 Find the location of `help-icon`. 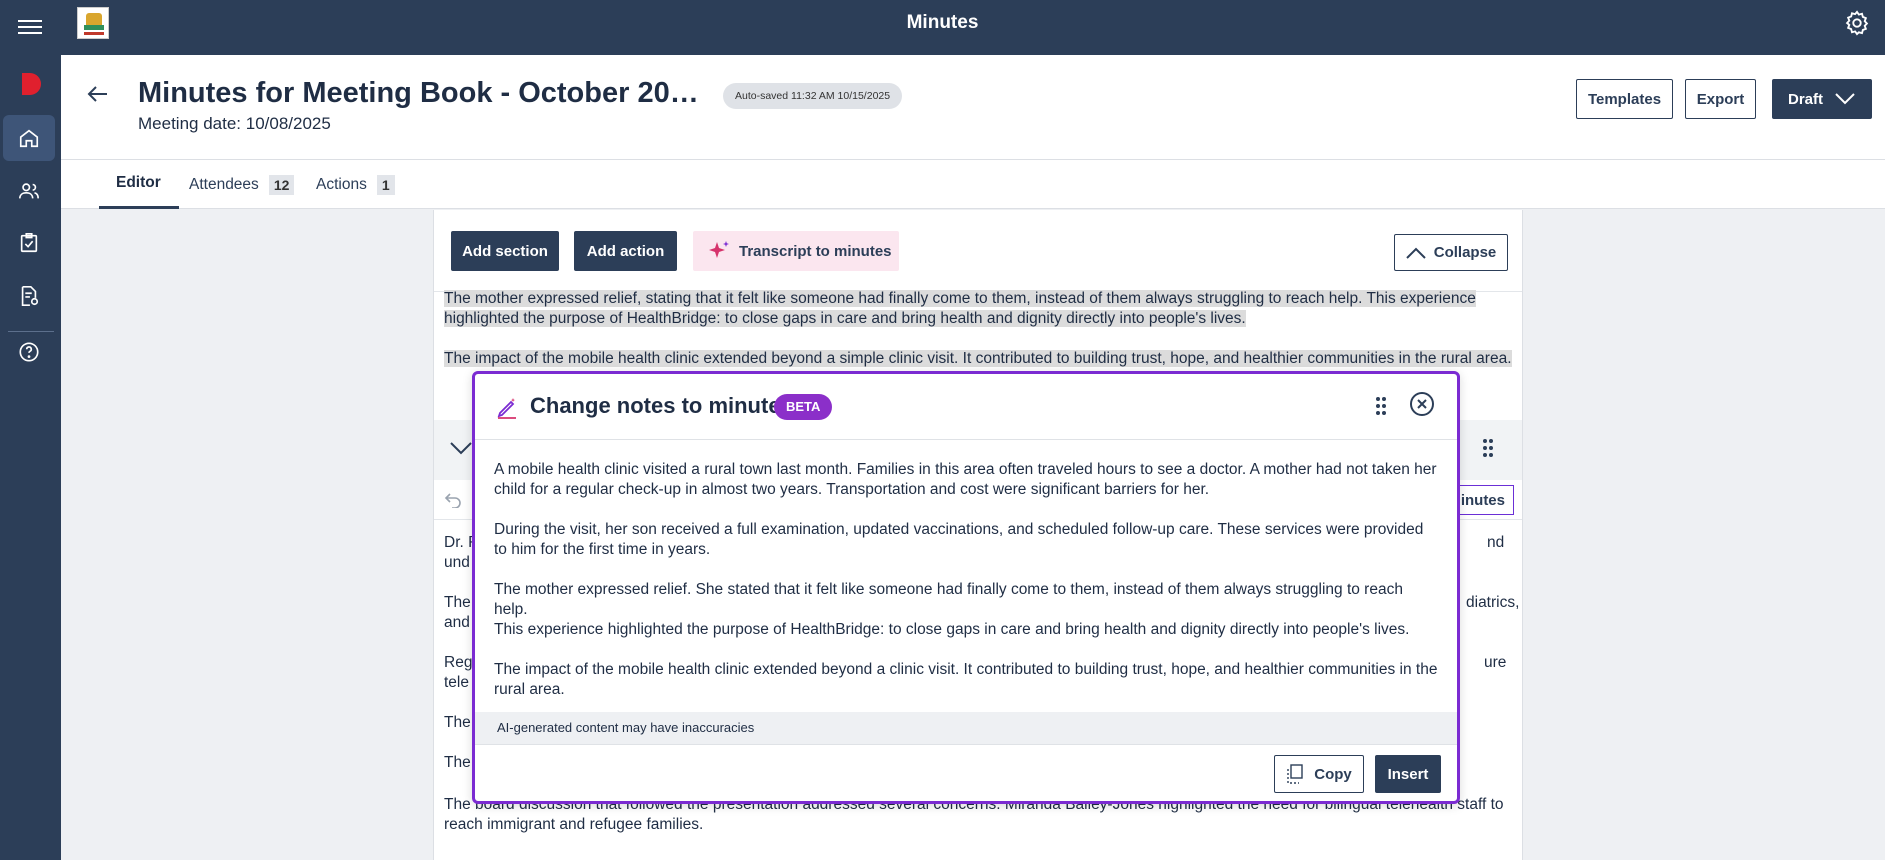

help-icon is located at coordinates (29, 352).